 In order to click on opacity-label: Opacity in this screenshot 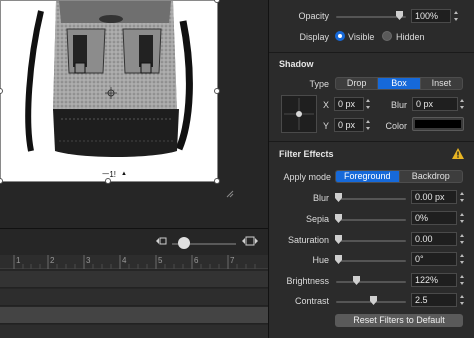, I will do `click(313, 16)`.